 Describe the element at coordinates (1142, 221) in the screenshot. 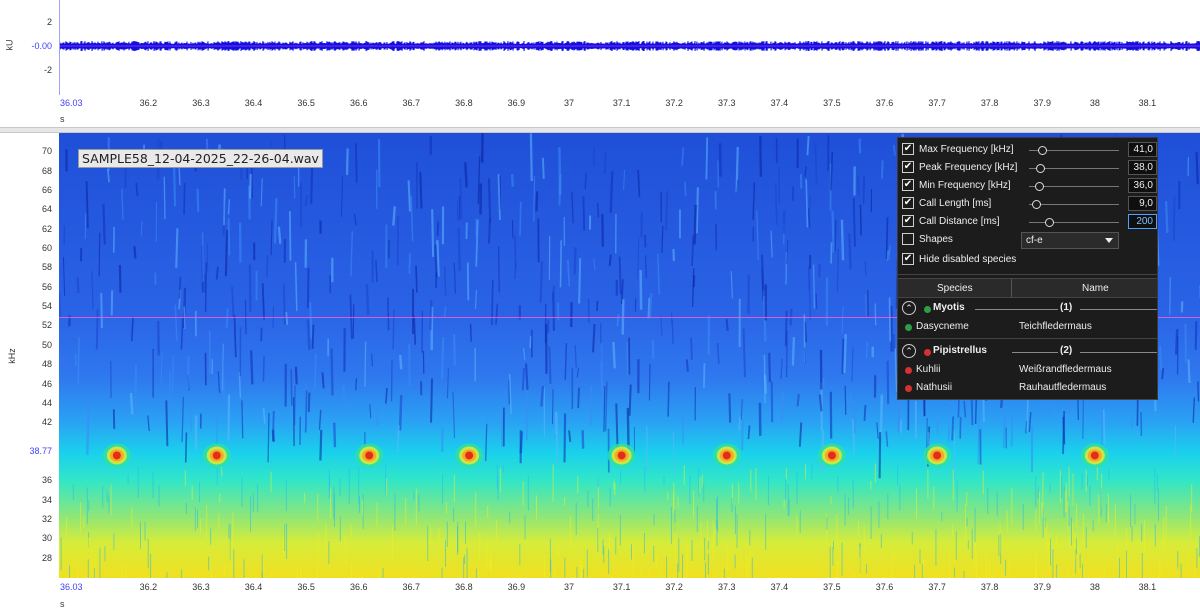

I see `filter-value-input: 200` at that location.